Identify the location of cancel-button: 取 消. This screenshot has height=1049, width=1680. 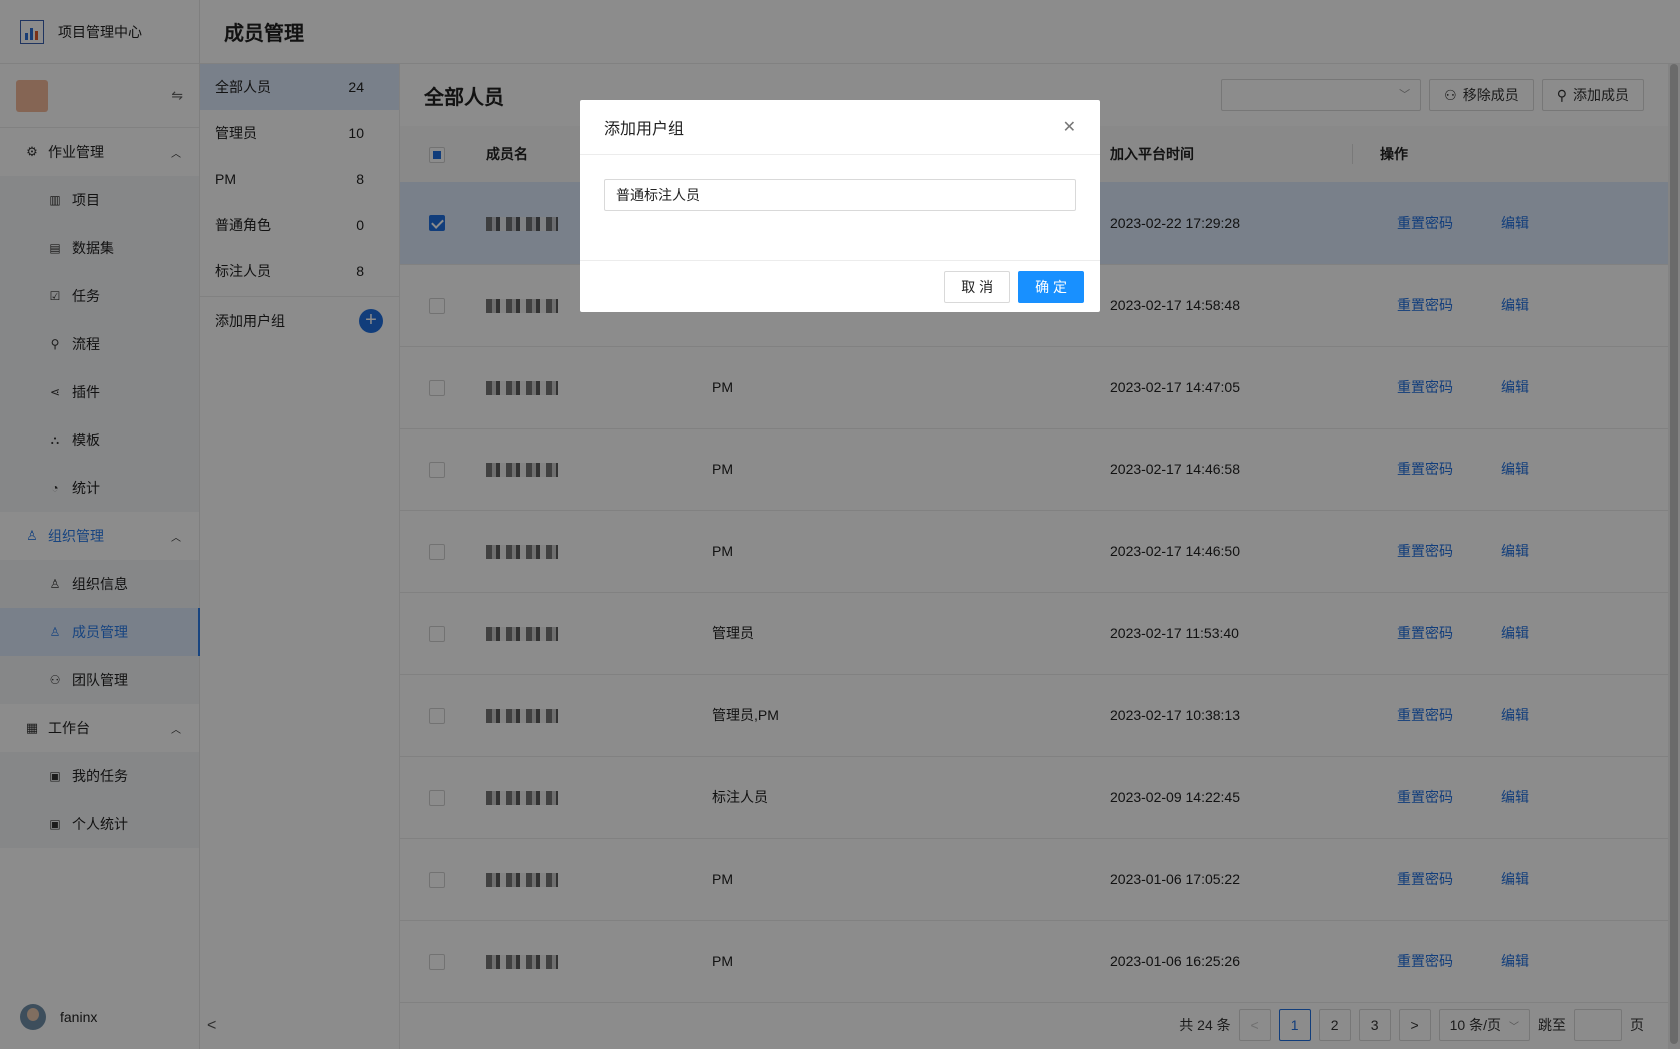
(977, 286).